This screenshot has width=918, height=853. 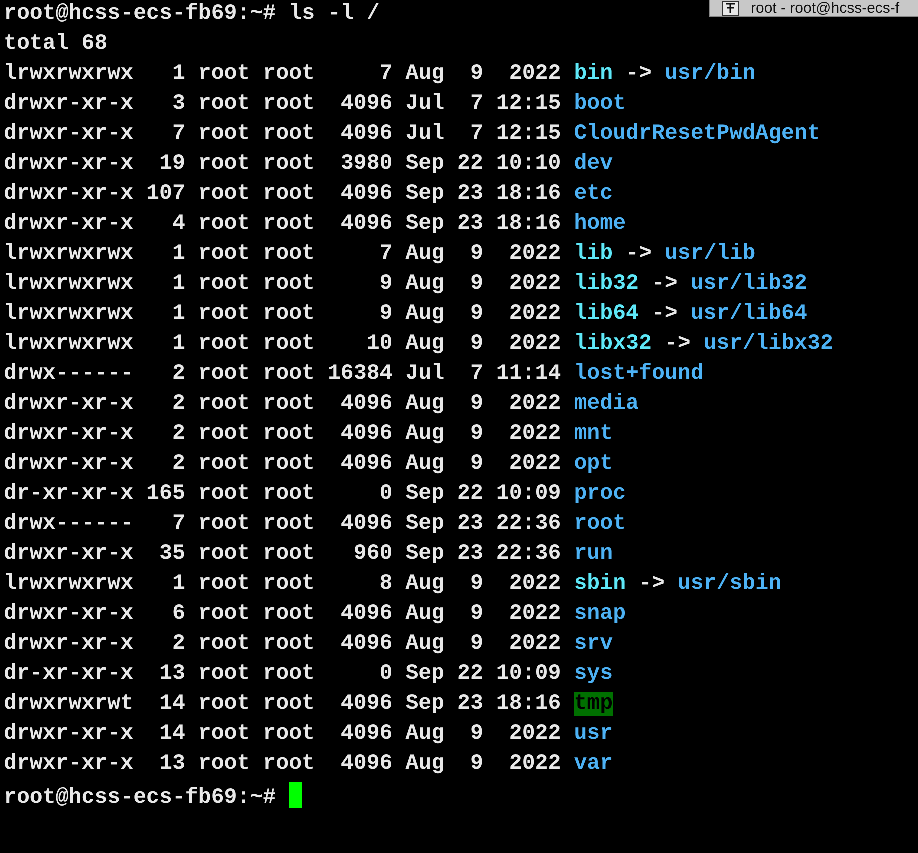 What do you see at coordinates (710, 74) in the screenshot?
I see `link-target: usr/bin` at bounding box center [710, 74].